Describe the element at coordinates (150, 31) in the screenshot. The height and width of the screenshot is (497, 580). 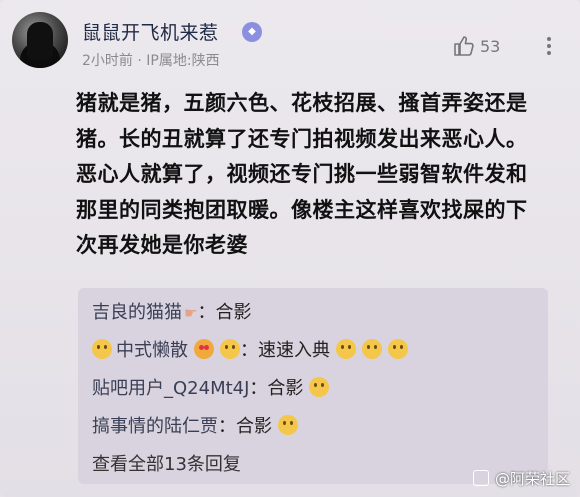
I see `username: 鼠鼠开飞机来惹` at that location.